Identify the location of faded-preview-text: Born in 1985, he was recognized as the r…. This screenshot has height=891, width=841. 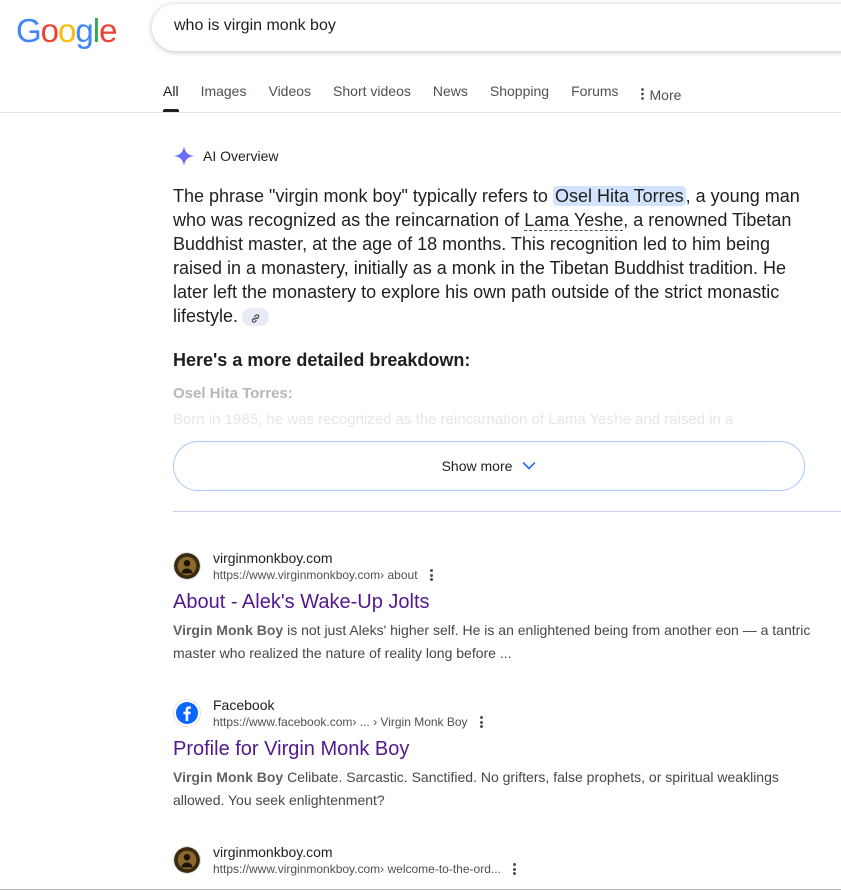
(453, 419).